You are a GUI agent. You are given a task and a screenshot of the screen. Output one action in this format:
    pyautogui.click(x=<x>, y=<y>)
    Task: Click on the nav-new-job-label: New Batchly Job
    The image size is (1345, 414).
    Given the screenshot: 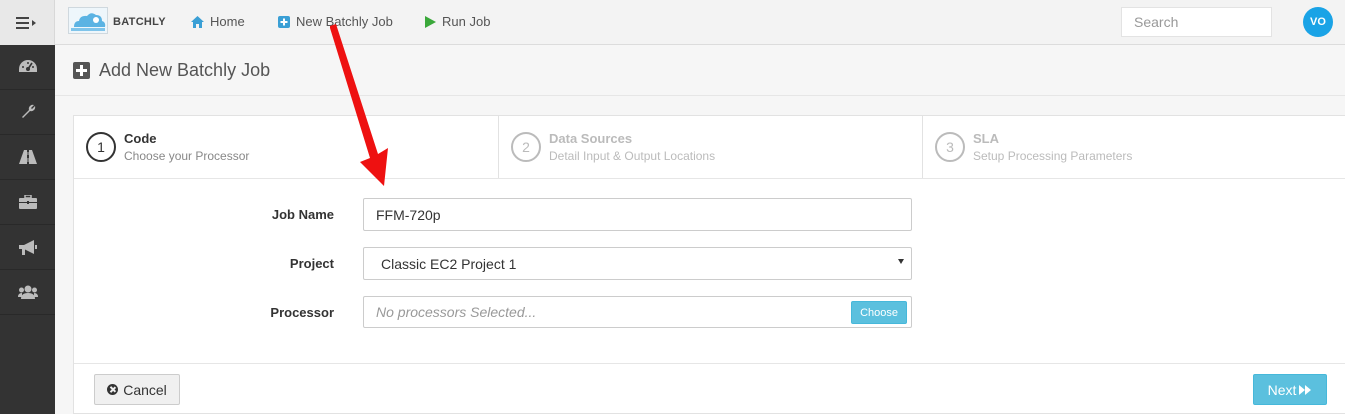 What is the action you would take?
    pyautogui.click(x=344, y=21)
    